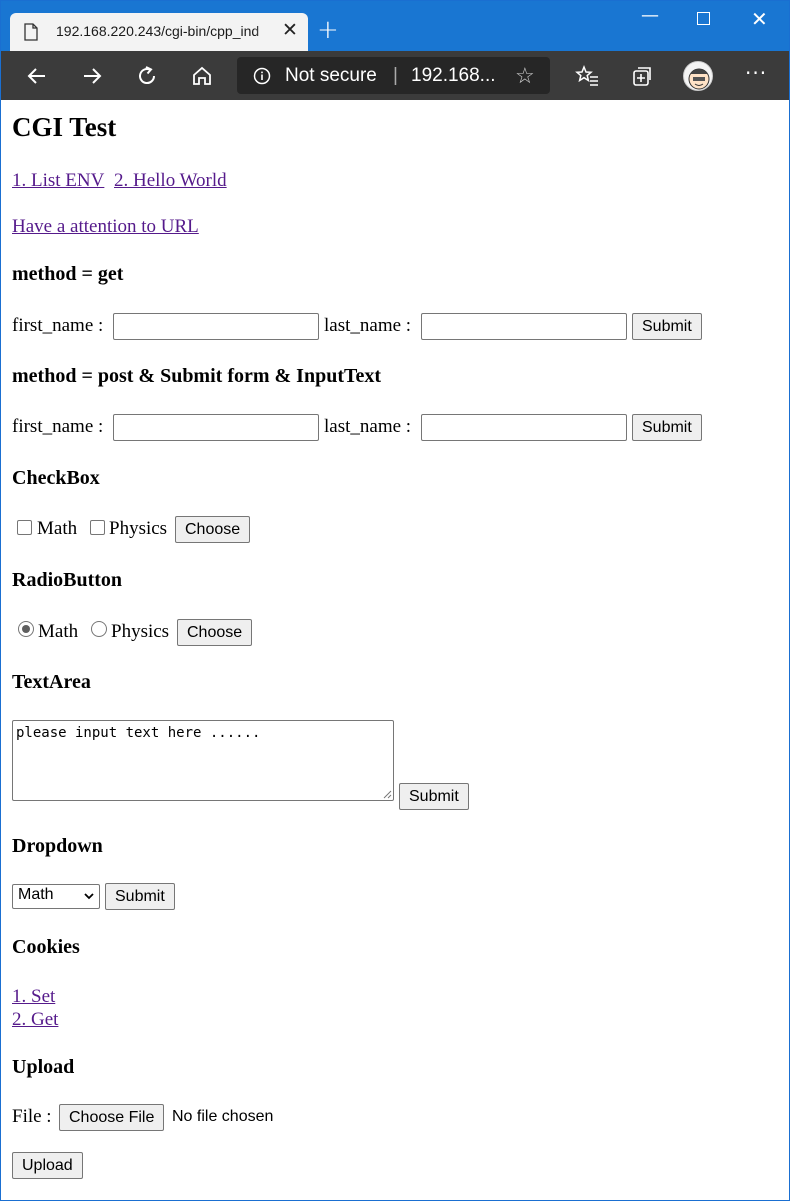 The width and height of the screenshot is (790, 1201). What do you see at coordinates (46, 947) in the screenshot?
I see `cookies-heading: Cookies` at bounding box center [46, 947].